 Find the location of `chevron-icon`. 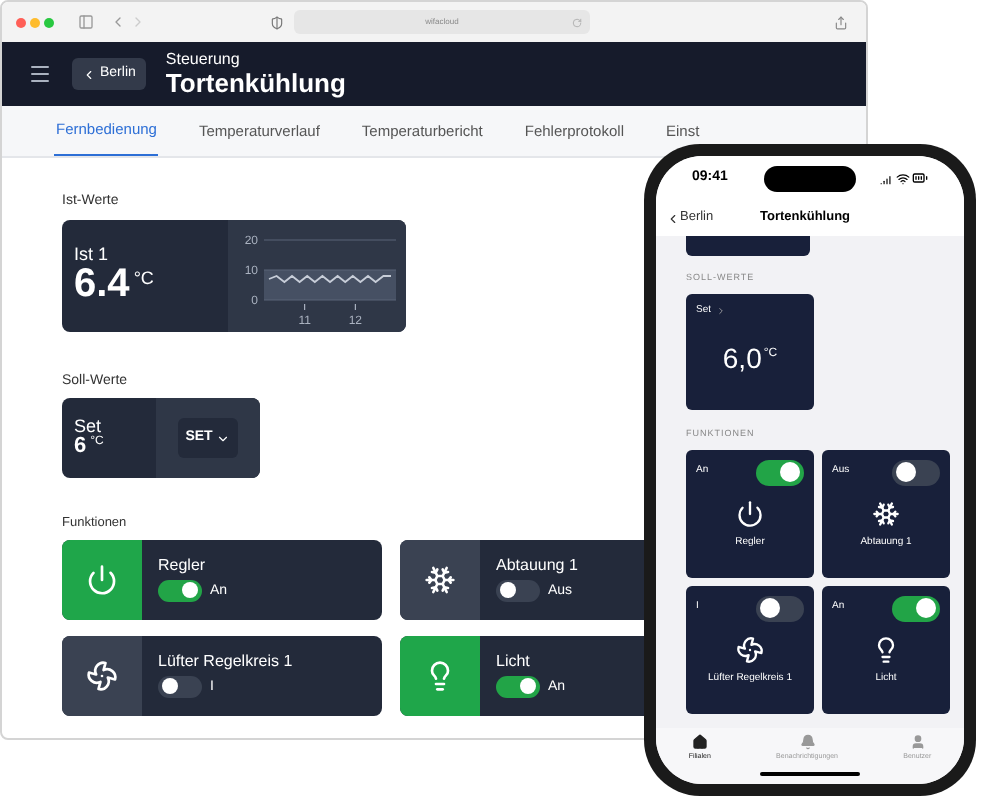

chevron-icon is located at coordinates (720, 311).